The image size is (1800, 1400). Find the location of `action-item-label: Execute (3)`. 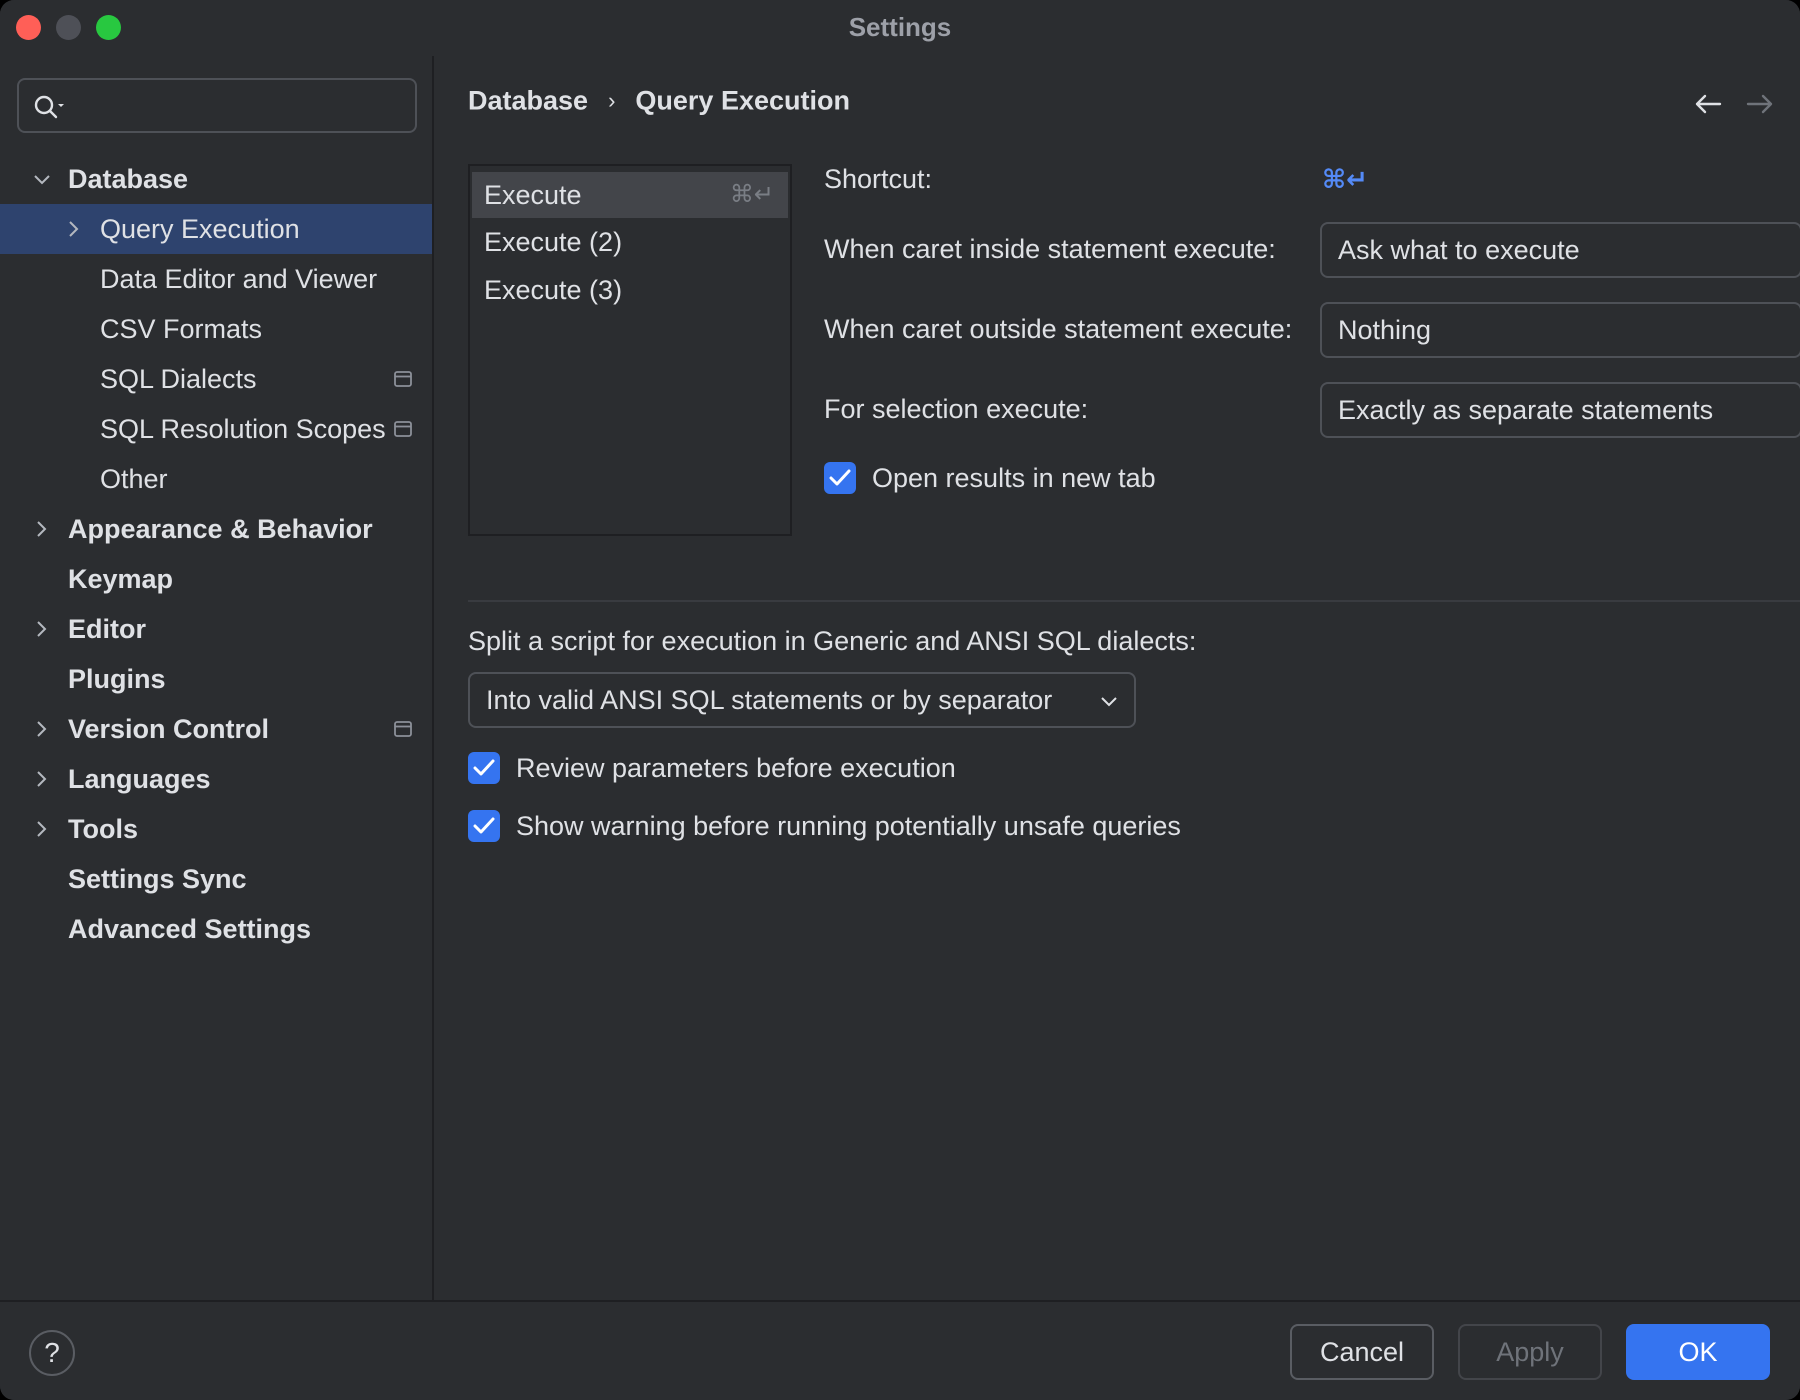

action-item-label: Execute (3) is located at coordinates (553, 290).